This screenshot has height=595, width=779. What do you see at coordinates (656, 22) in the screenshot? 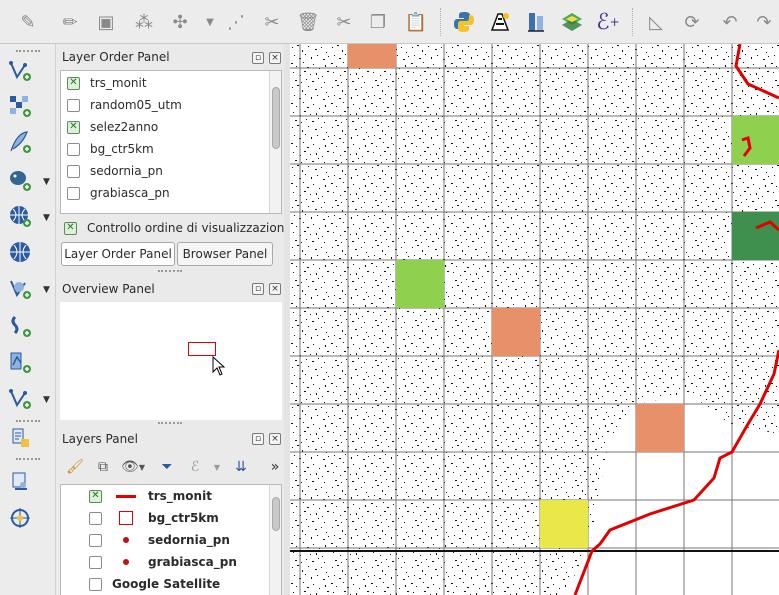
I see `ruler-icon: ◺` at bounding box center [656, 22].